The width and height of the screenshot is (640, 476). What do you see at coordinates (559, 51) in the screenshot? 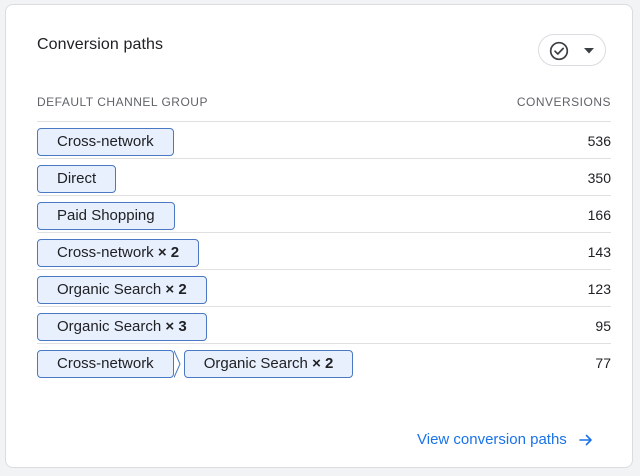
I see `check-circle-icon` at bounding box center [559, 51].